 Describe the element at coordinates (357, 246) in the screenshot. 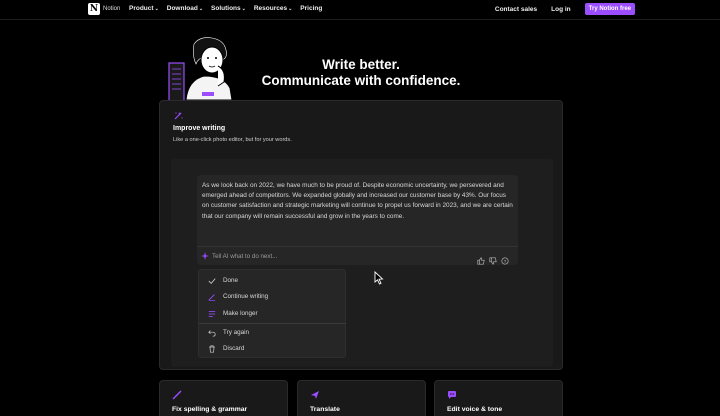

I see `doc-divider` at that location.